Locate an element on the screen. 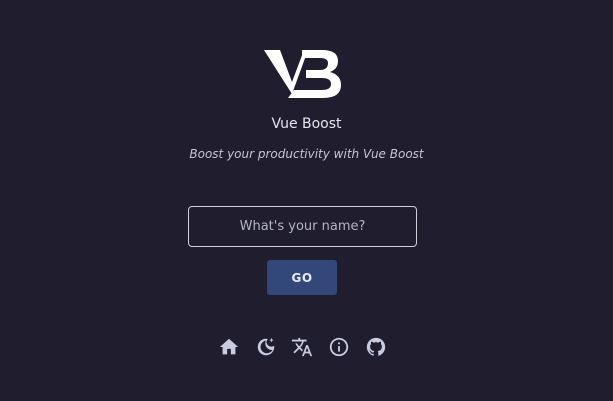  translate-icon is located at coordinates (302, 347).